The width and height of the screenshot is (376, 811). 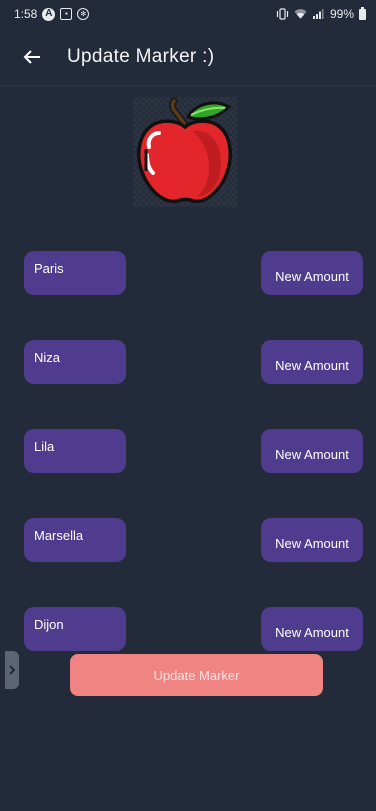 I want to click on marker-row: Dijon New Amount, so click(x=188, y=630).